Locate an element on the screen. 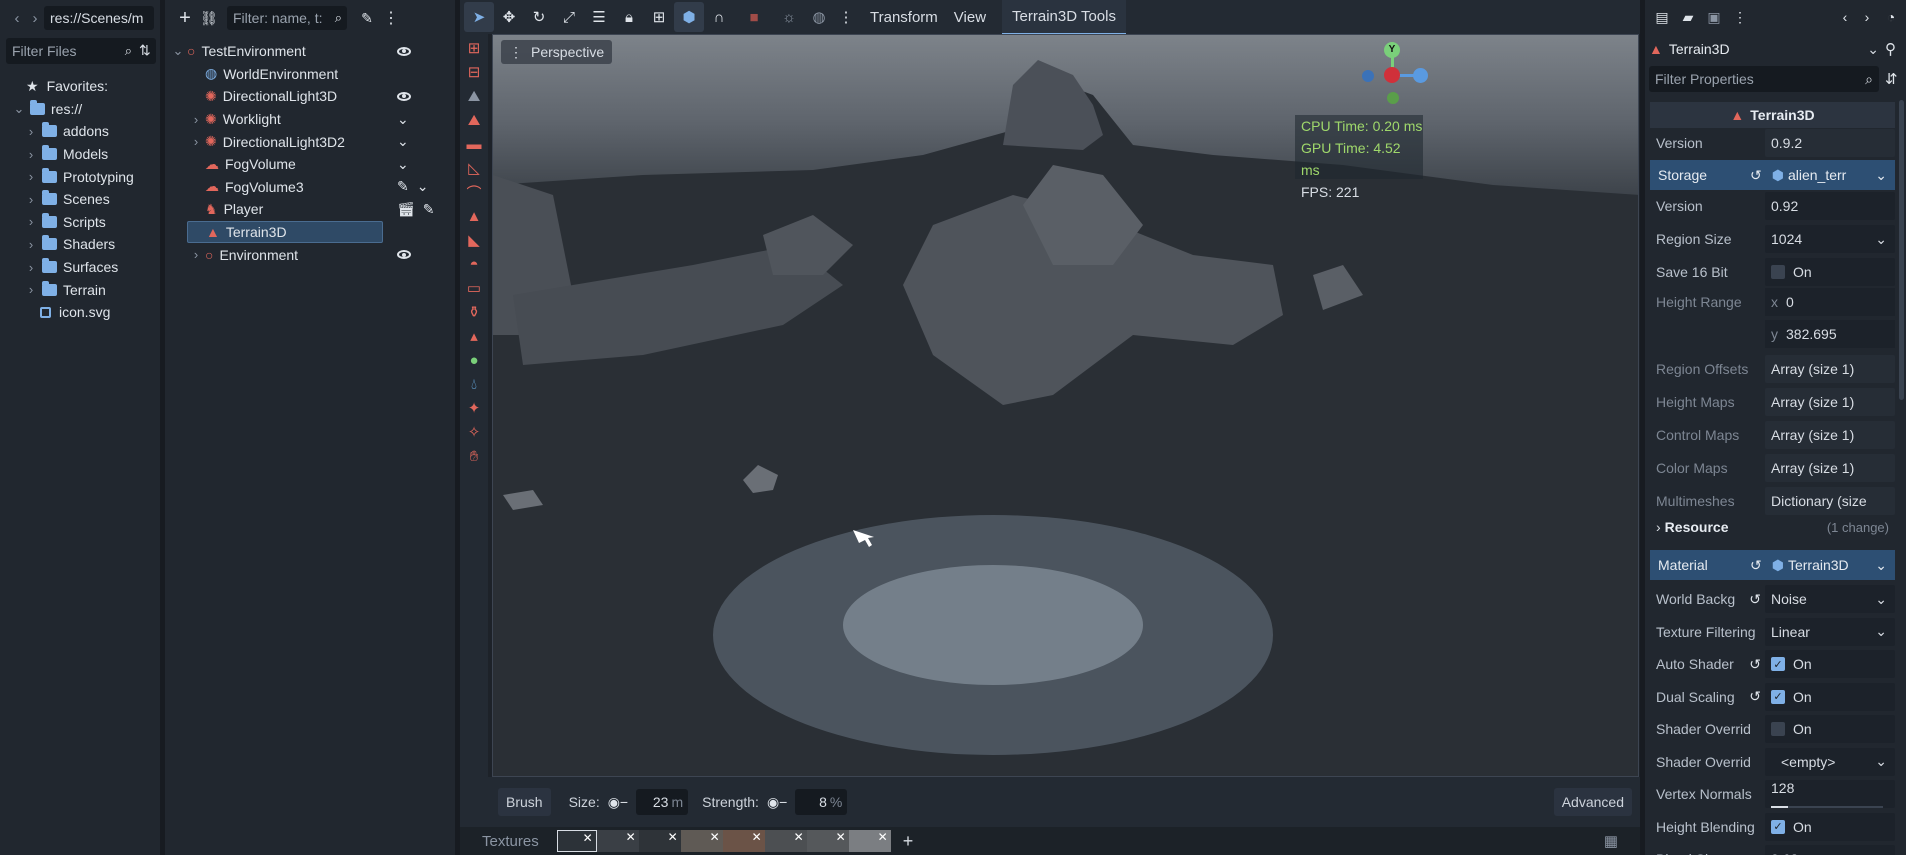 The width and height of the screenshot is (1906, 855). object-selector: ▲ Terrain3D ⌄ is located at coordinates (1764, 49).